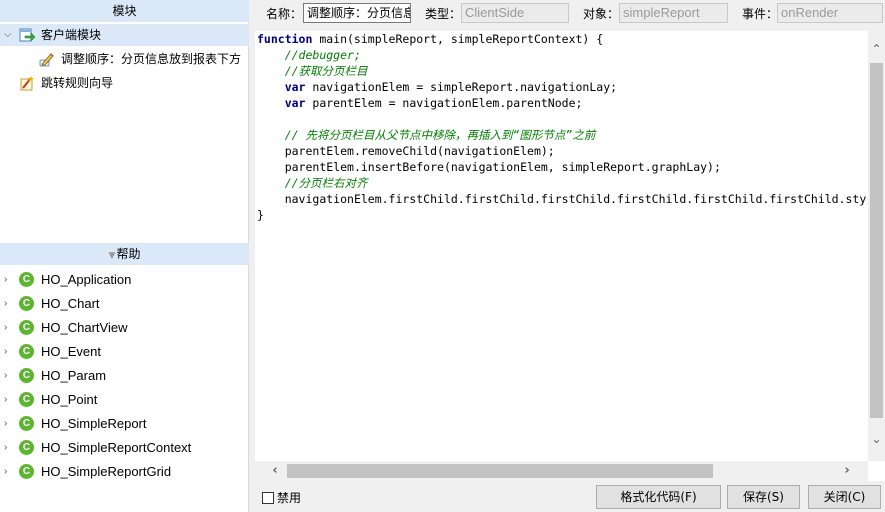 The image size is (885, 512). I want to click on help-item-label: HO_SimpleReport, so click(94, 423).